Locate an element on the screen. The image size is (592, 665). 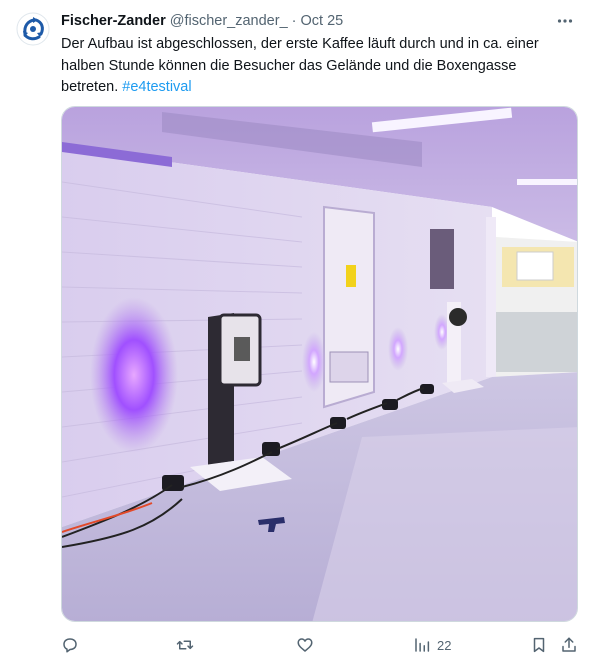
views-button: 22 is located at coordinates (432, 645).